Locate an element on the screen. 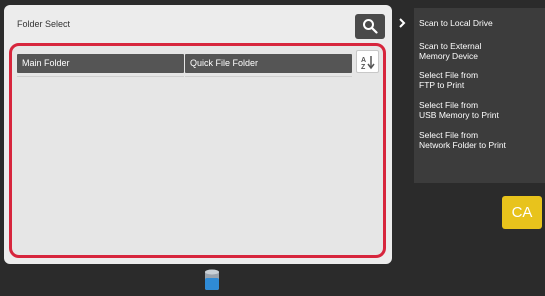 The width and height of the screenshot is (545, 296). sort-button: A Z is located at coordinates (367, 61).